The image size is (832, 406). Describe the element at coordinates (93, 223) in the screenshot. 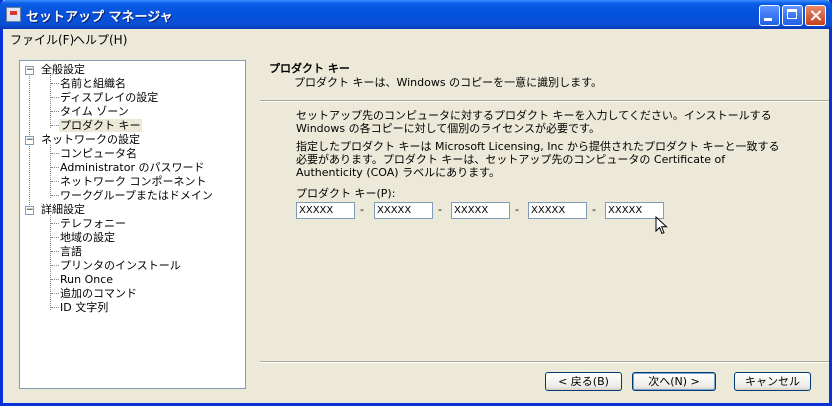

I see `tree-item-telephony: テレフォニー` at that location.